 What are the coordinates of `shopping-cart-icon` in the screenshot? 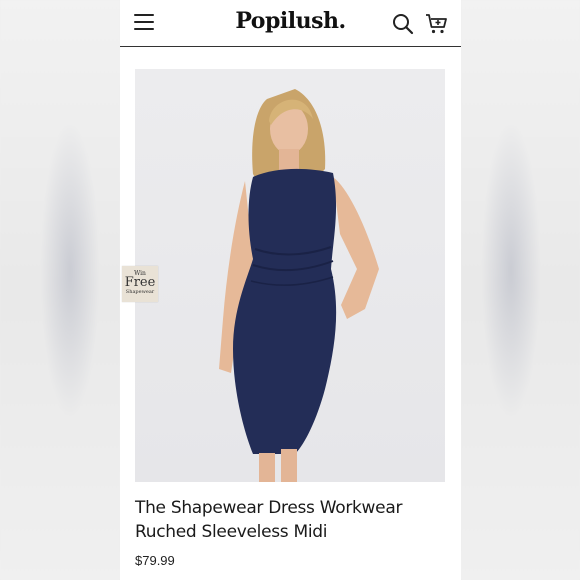 It's located at (437, 24).